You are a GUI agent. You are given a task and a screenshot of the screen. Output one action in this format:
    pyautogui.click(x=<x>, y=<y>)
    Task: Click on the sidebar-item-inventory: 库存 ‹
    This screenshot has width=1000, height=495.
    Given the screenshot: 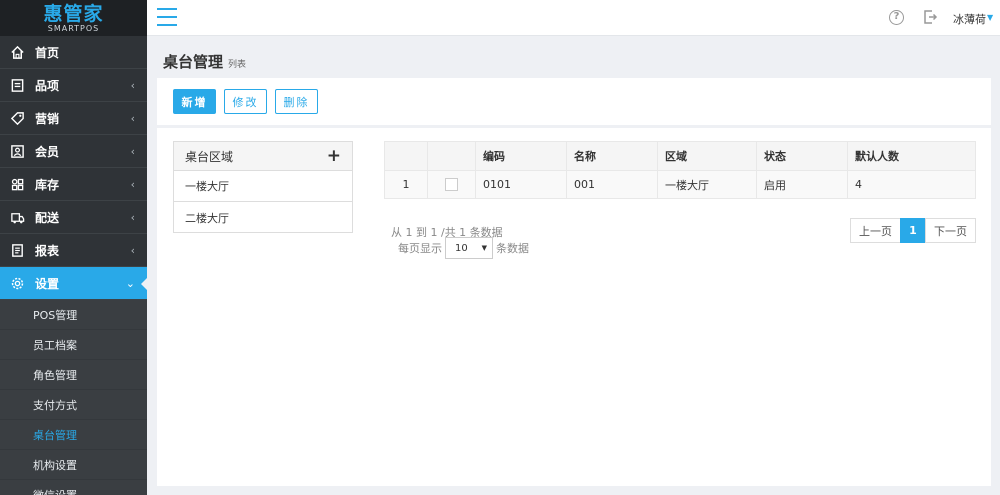 What is the action you would take?
    pyautogui.click(x=73, y=184)
    